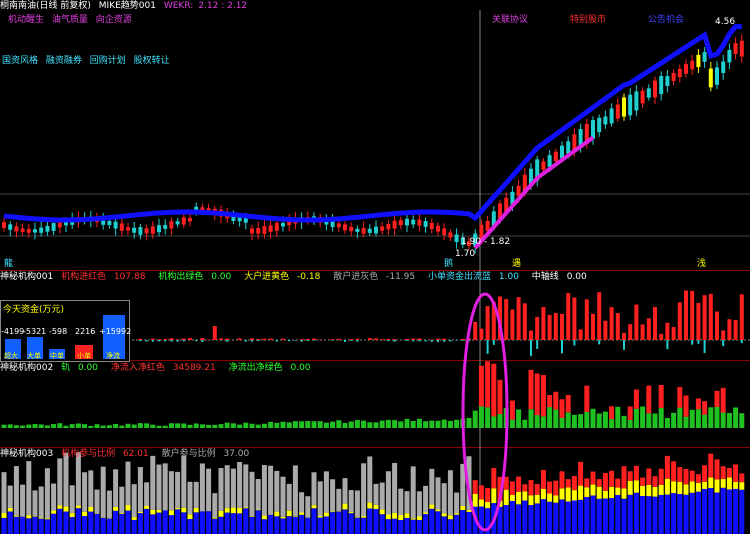 This screenshot has width=750, height=534. I want to click on top-label-1: 关联协议, so click(512, 20).